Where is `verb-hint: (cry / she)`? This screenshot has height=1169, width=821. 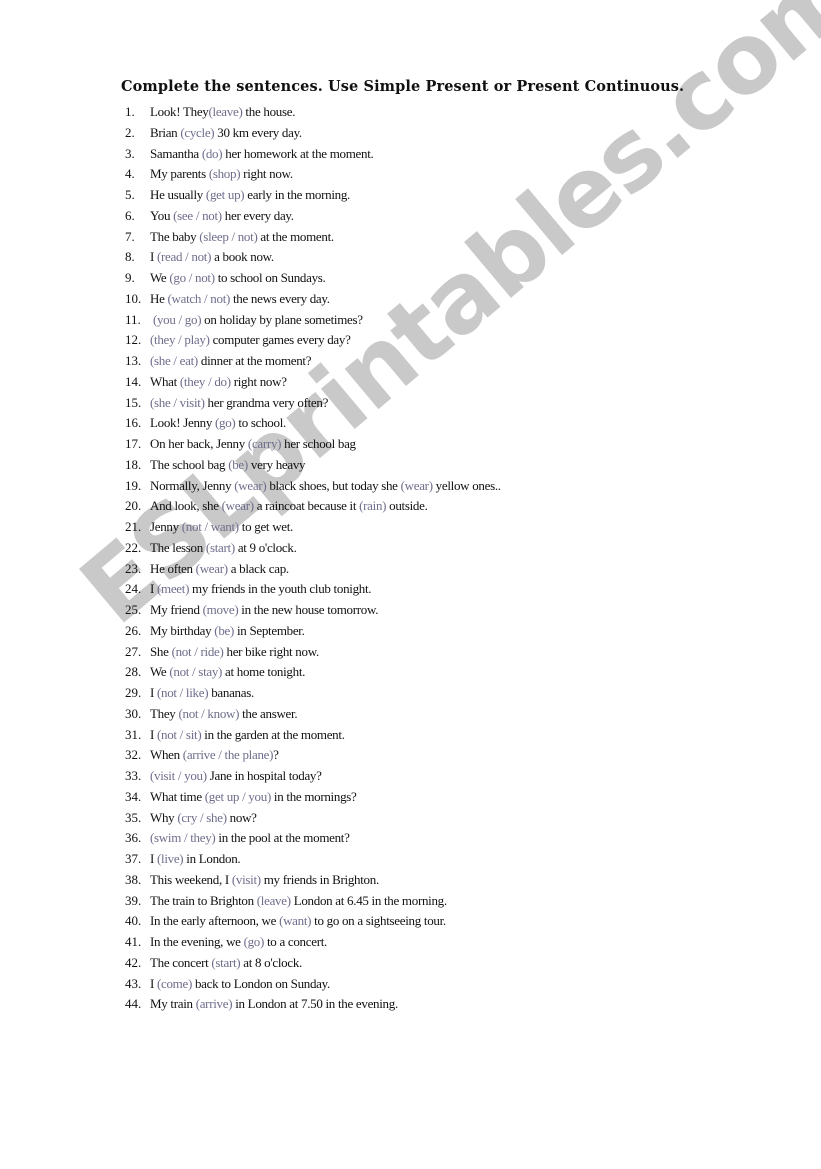 verb-hint: (cry / she) is located at coordinates (202, 817).